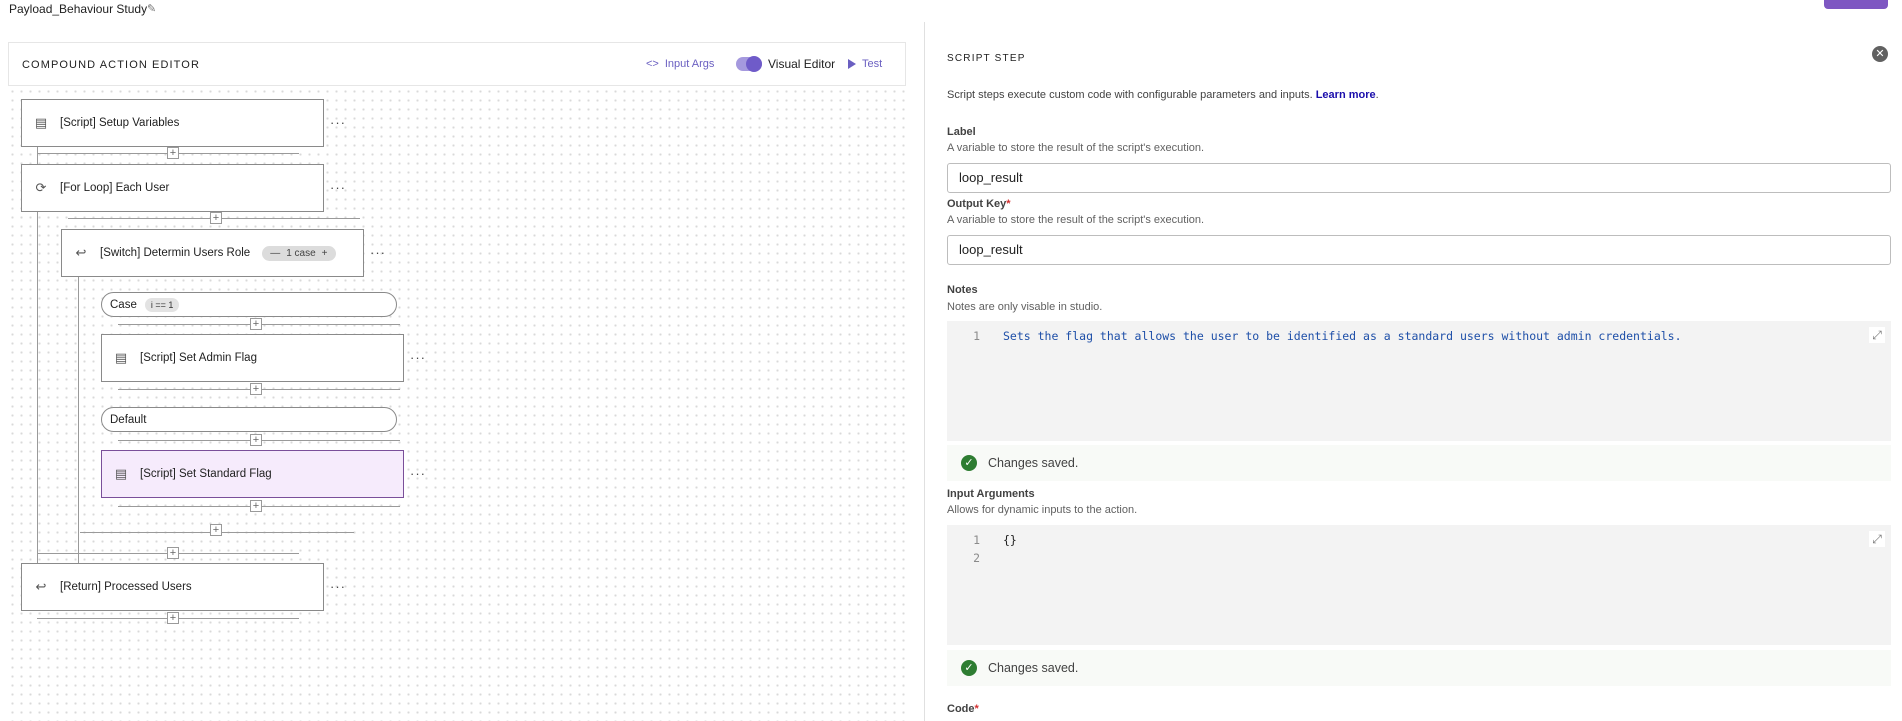  I want to click on notes-field-help: Notes are only visable in studio., so click(1025, 307).